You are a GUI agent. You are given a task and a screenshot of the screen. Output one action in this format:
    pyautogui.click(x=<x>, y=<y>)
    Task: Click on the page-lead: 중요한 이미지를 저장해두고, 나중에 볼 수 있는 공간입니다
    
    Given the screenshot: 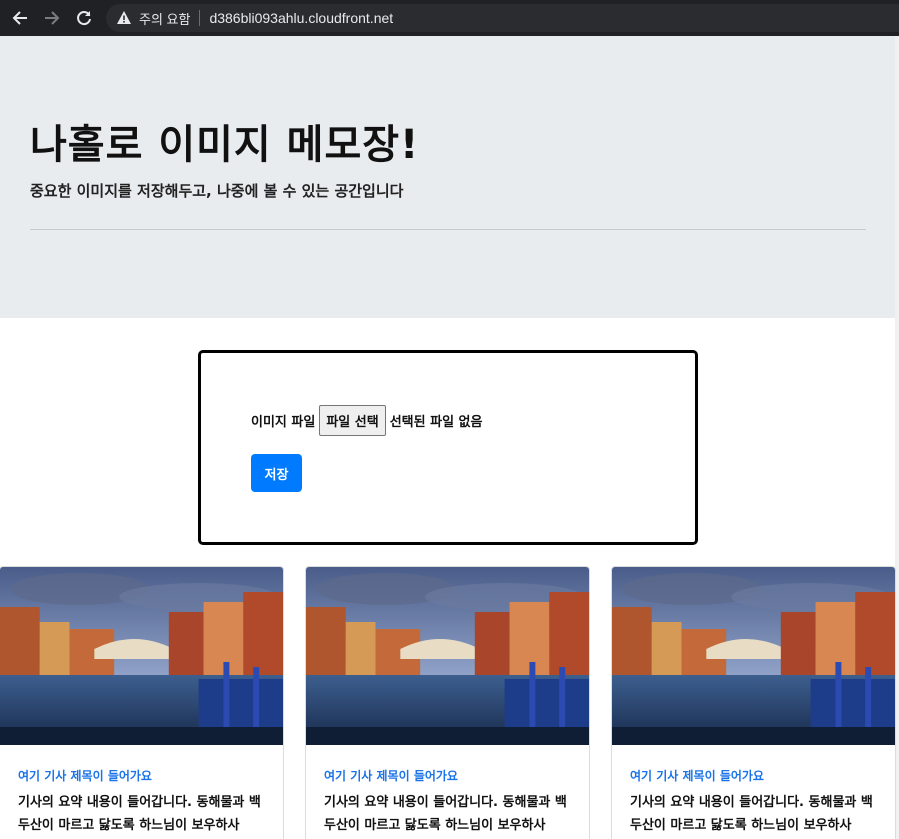 What is the action you would take?
    pyautogui.click(x=217, y=191)
    